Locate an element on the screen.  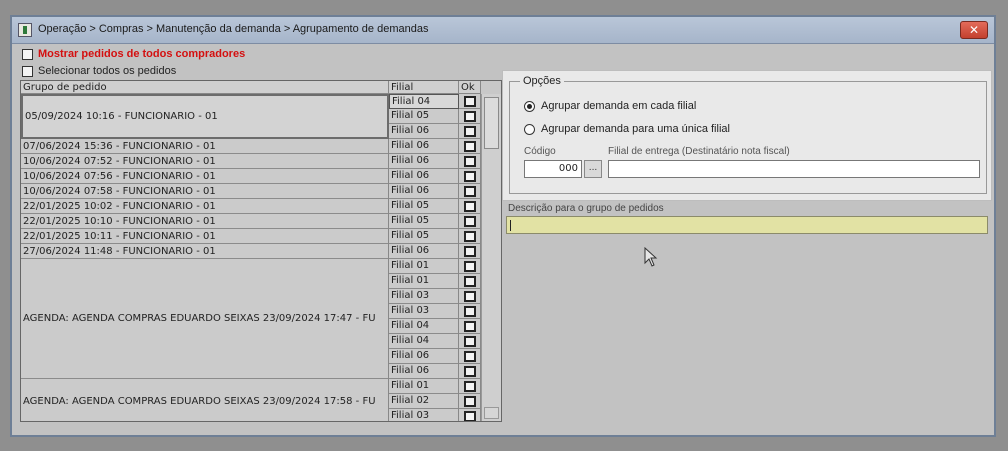
codigo-field: 000 is located at coordinates (553, 169).